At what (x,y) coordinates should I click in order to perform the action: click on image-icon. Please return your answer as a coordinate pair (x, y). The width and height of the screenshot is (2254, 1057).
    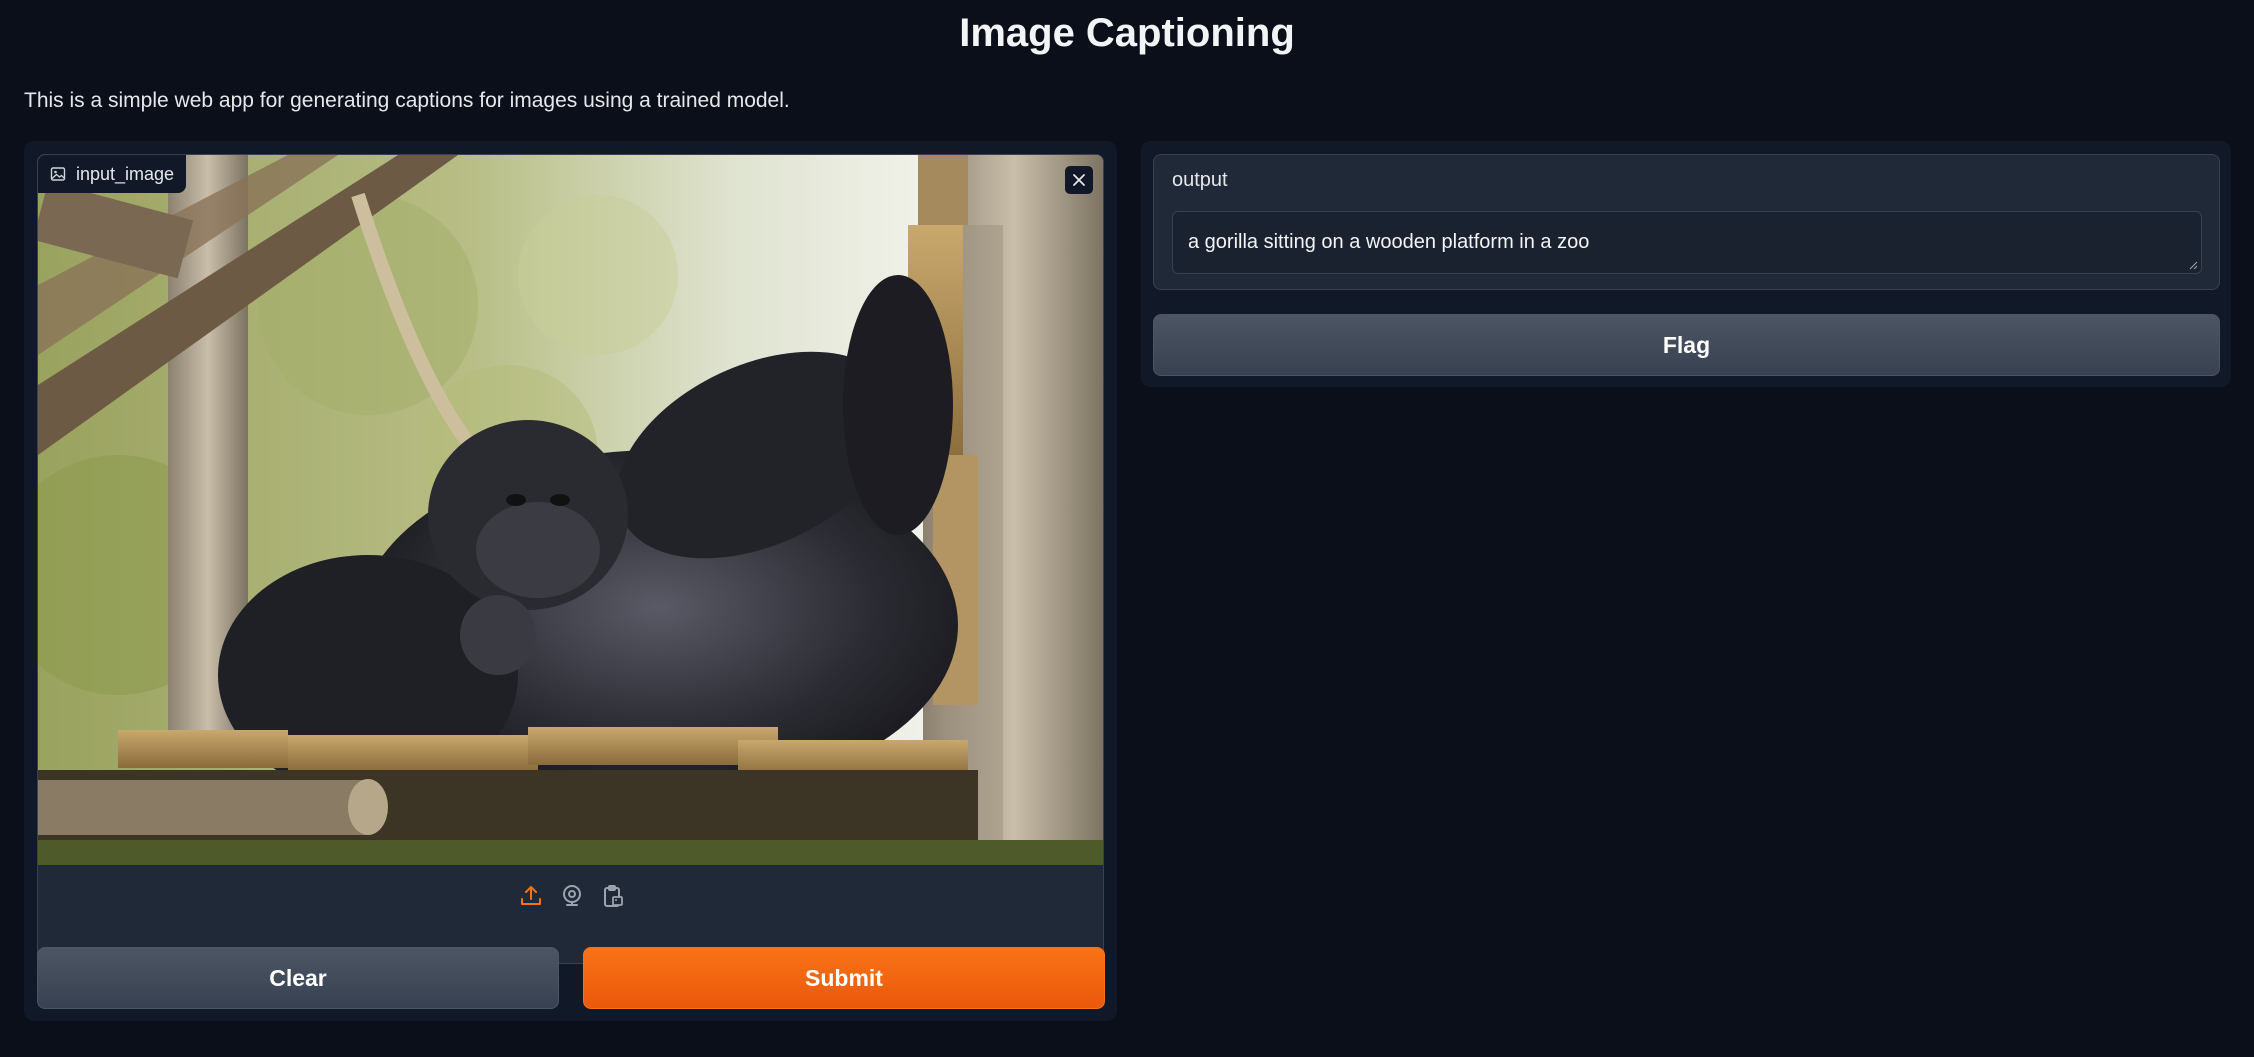
    Looking at the image, I should click on (58, 174).